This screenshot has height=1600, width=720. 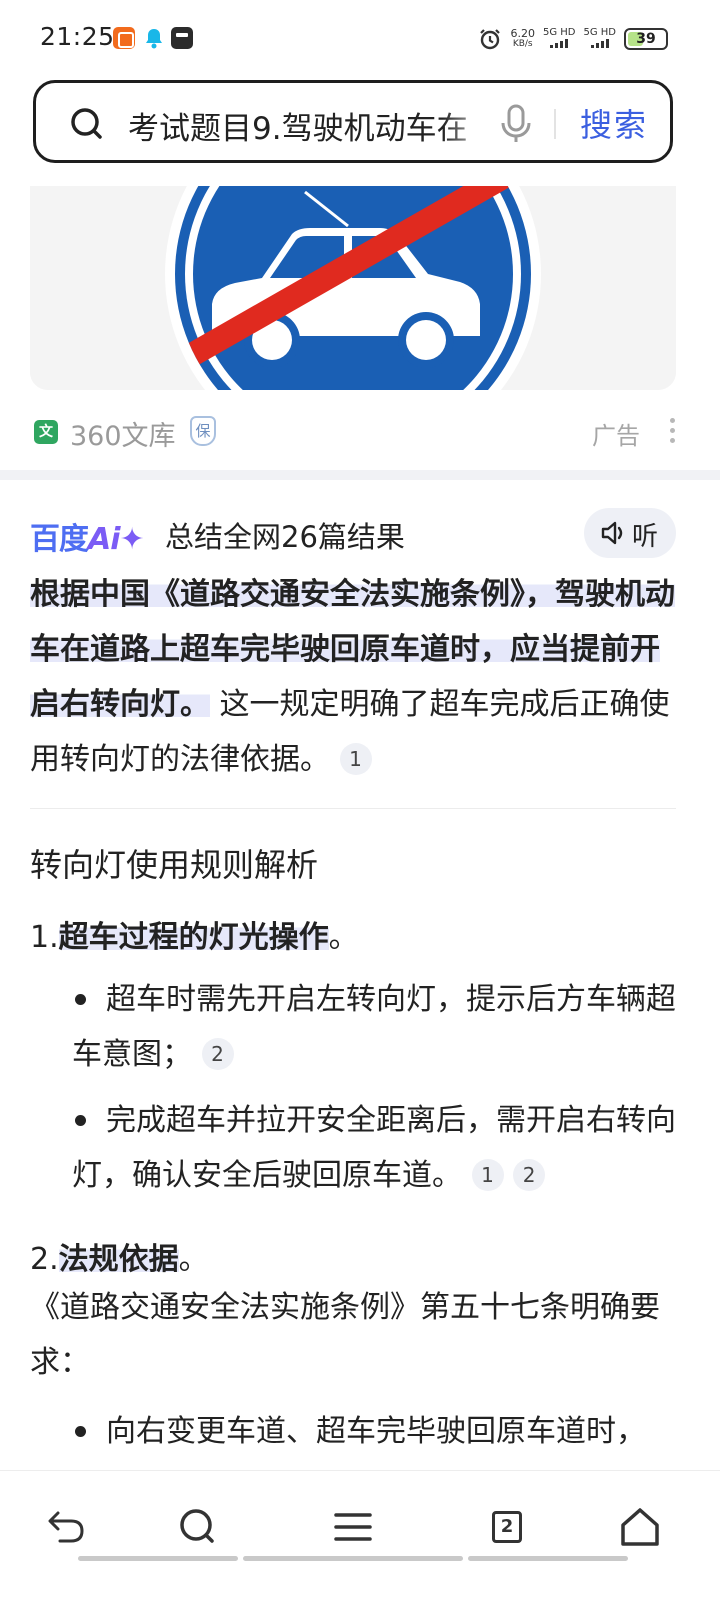 What do you see at coordinates (124, 38) in the screenshot?
I see `app-notification-icon` at bounding box center [124, 38].